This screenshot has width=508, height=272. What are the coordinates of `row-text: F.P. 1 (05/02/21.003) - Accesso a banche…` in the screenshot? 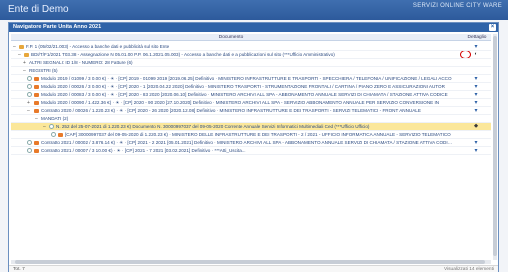 It's located at (98, 46).